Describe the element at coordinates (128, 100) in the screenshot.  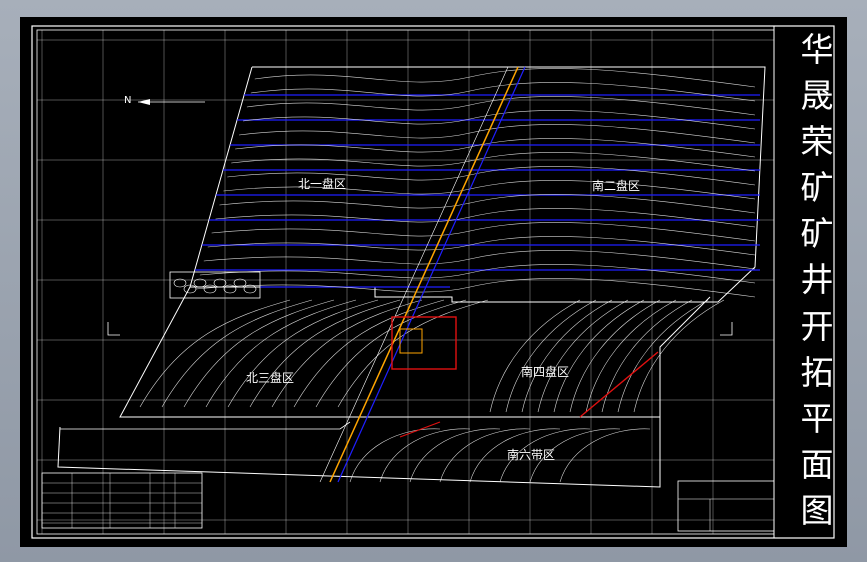
I see `north-arrow-label: N` at that location.